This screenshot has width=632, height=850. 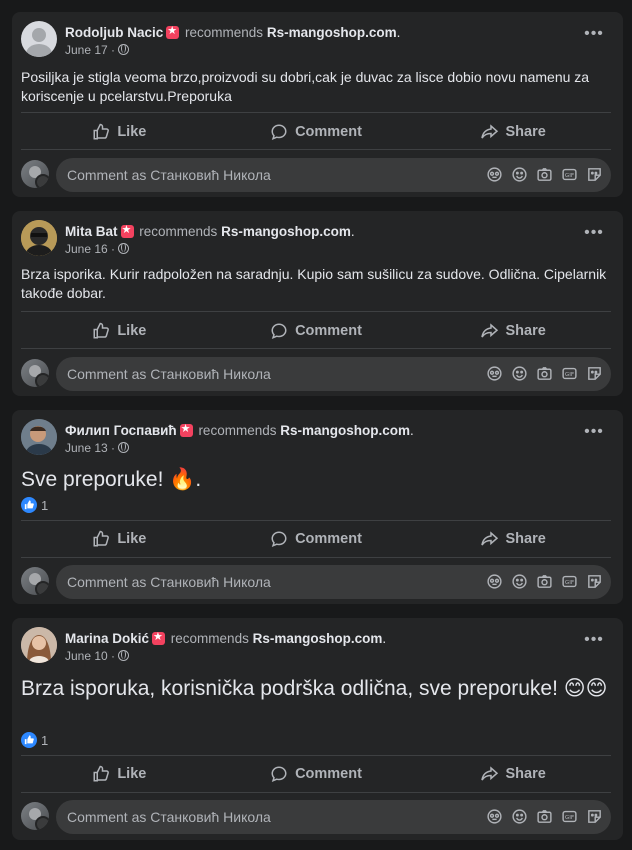 What do you see at coordinates (132, 132) in the screenshot?
I see `like-label: Like` at bounding box center [132, 132].